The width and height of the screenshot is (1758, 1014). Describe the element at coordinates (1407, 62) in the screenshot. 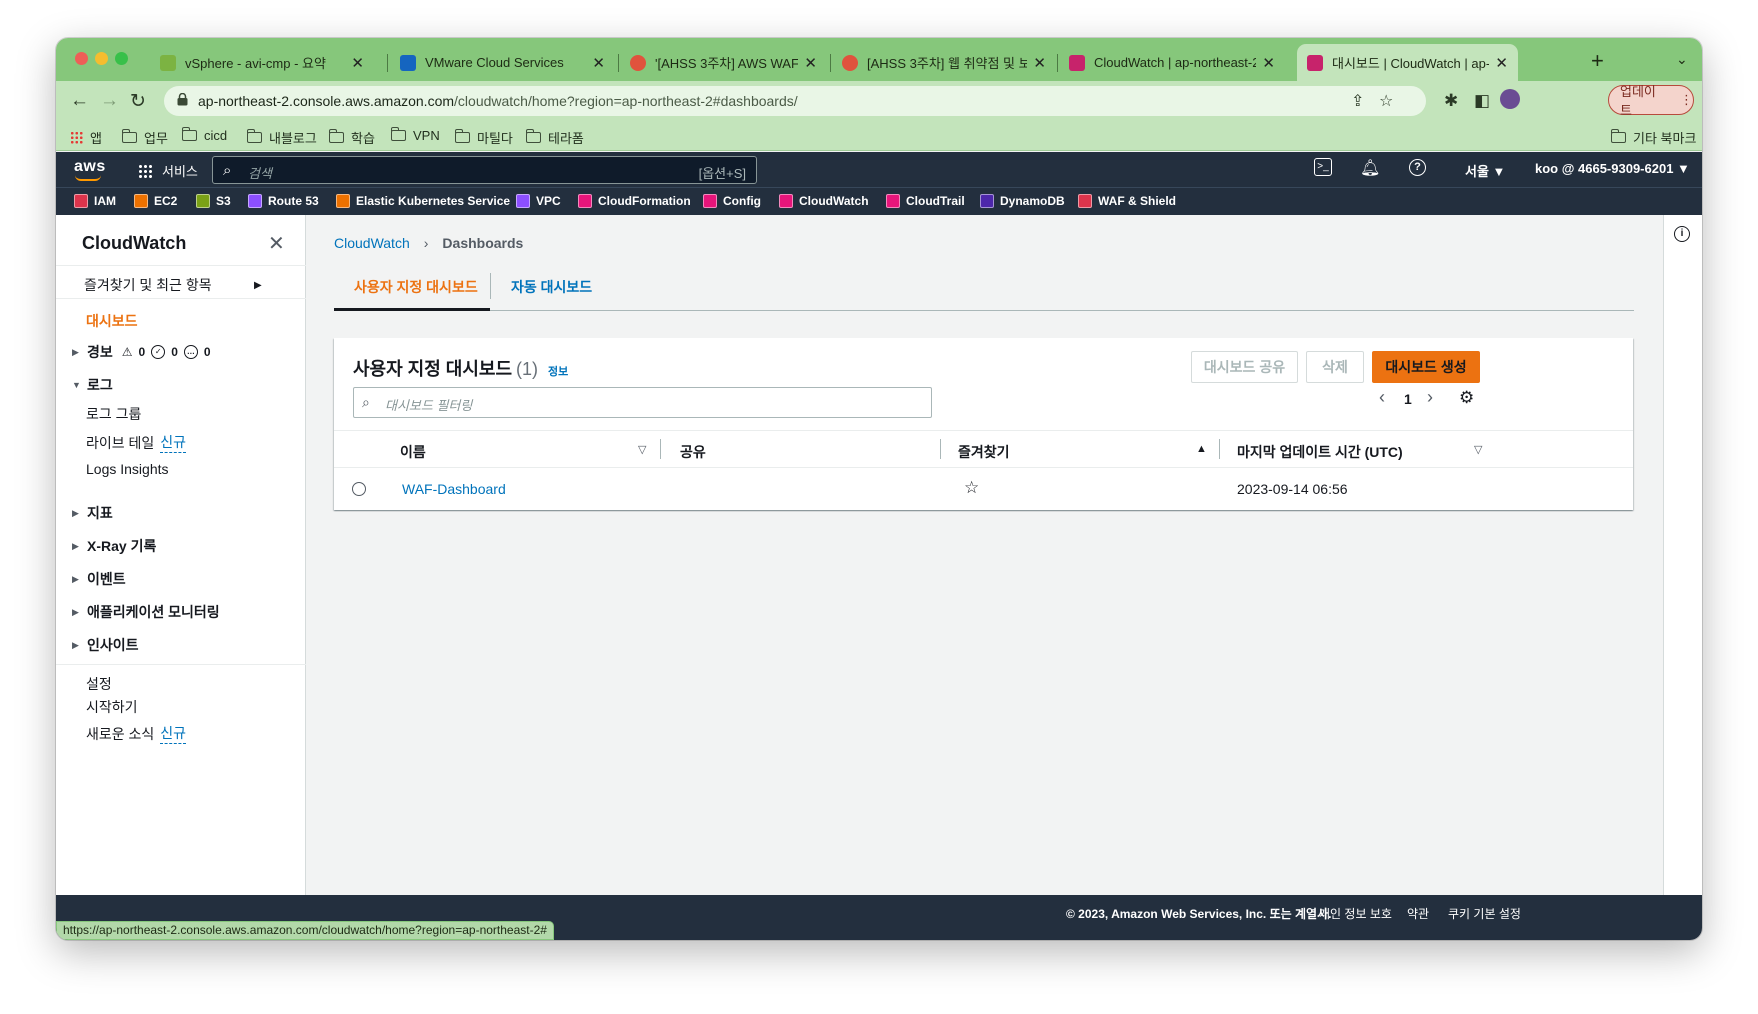

I see `browser-tab-dashboards-active: 대시보드 | CloudWatch | ap-northeast-2 ✕` at that location.